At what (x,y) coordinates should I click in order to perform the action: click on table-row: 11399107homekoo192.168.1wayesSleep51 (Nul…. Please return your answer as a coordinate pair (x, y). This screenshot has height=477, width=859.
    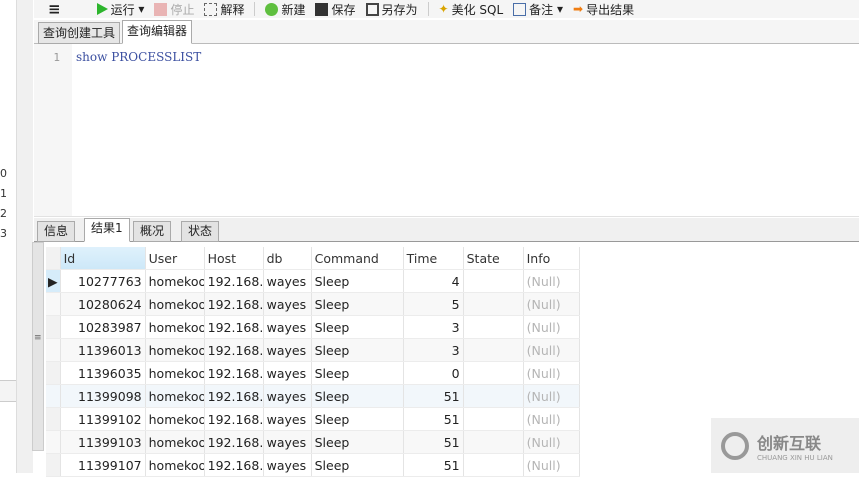
    Looking at the image, I should click on (313, 465).